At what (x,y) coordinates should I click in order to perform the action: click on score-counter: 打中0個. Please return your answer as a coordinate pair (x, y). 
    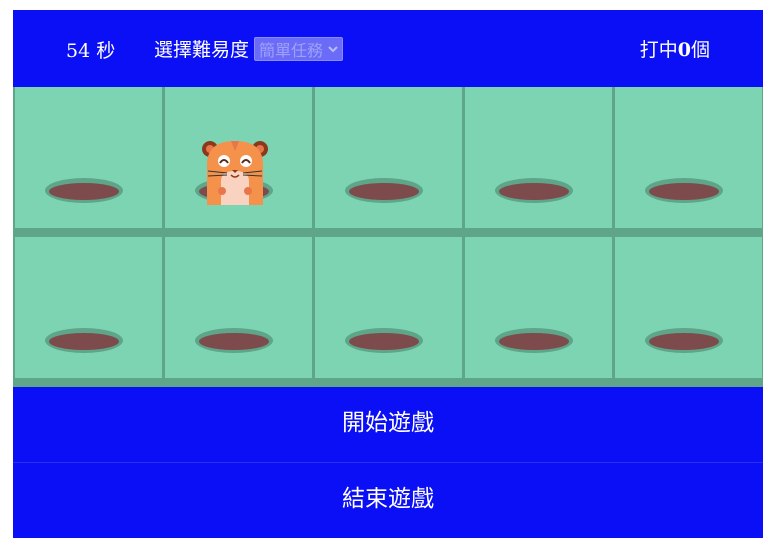
    Looking at the image, I should click on (675, 48).